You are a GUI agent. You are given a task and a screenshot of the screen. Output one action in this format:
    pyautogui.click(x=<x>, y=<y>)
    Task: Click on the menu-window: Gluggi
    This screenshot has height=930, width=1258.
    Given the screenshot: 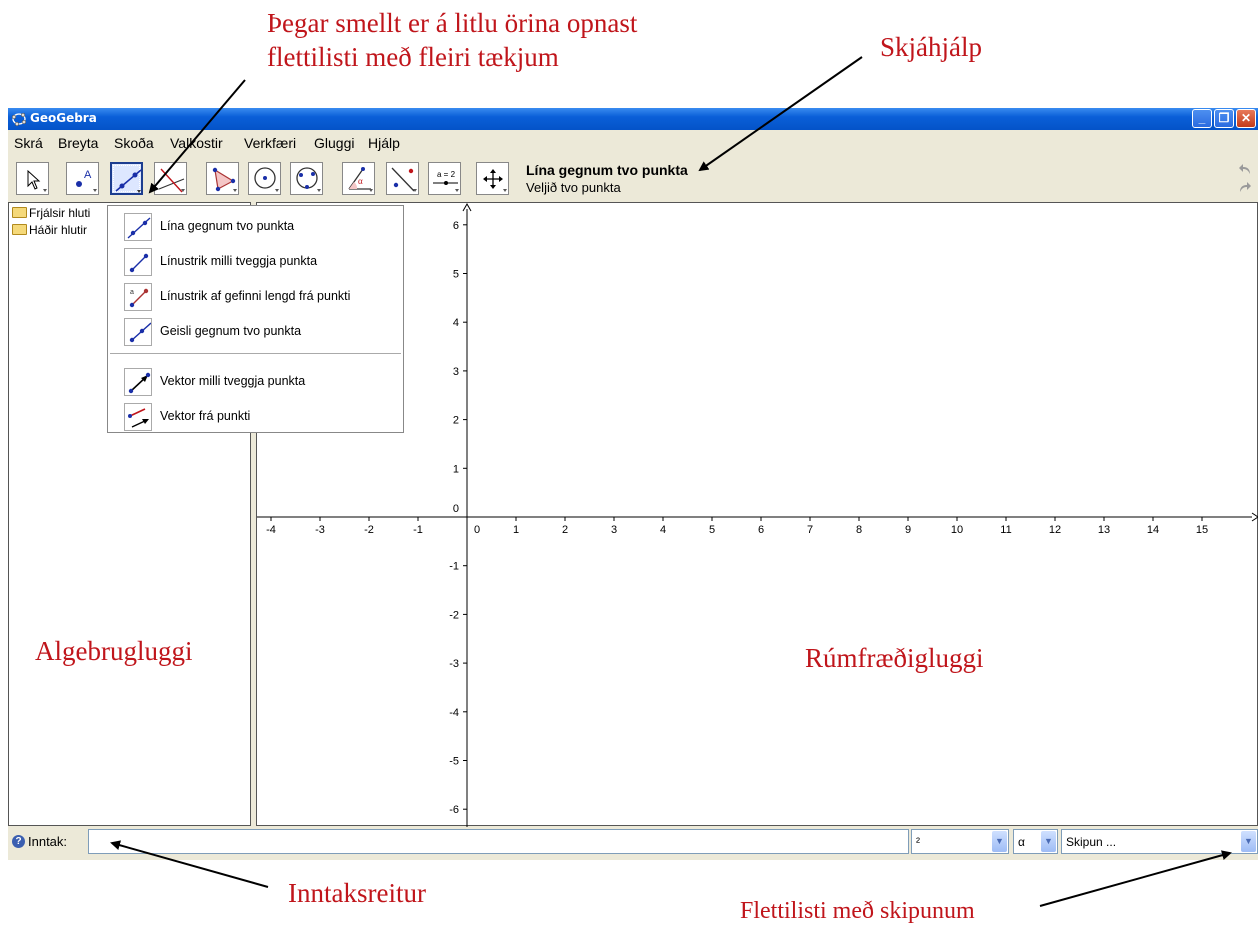 What is the action you would take?
    pyautogui.click(x=334, y=143)
    